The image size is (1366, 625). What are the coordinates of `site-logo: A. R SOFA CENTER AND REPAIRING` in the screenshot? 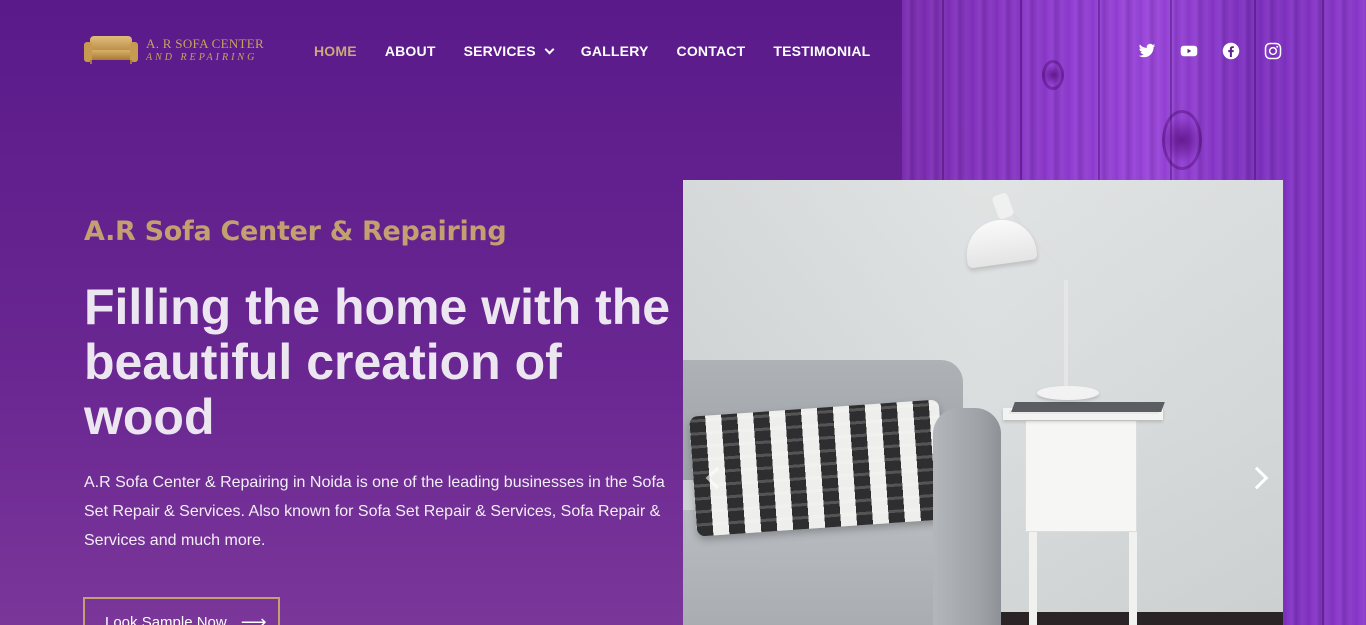 It's located at (174, 50).